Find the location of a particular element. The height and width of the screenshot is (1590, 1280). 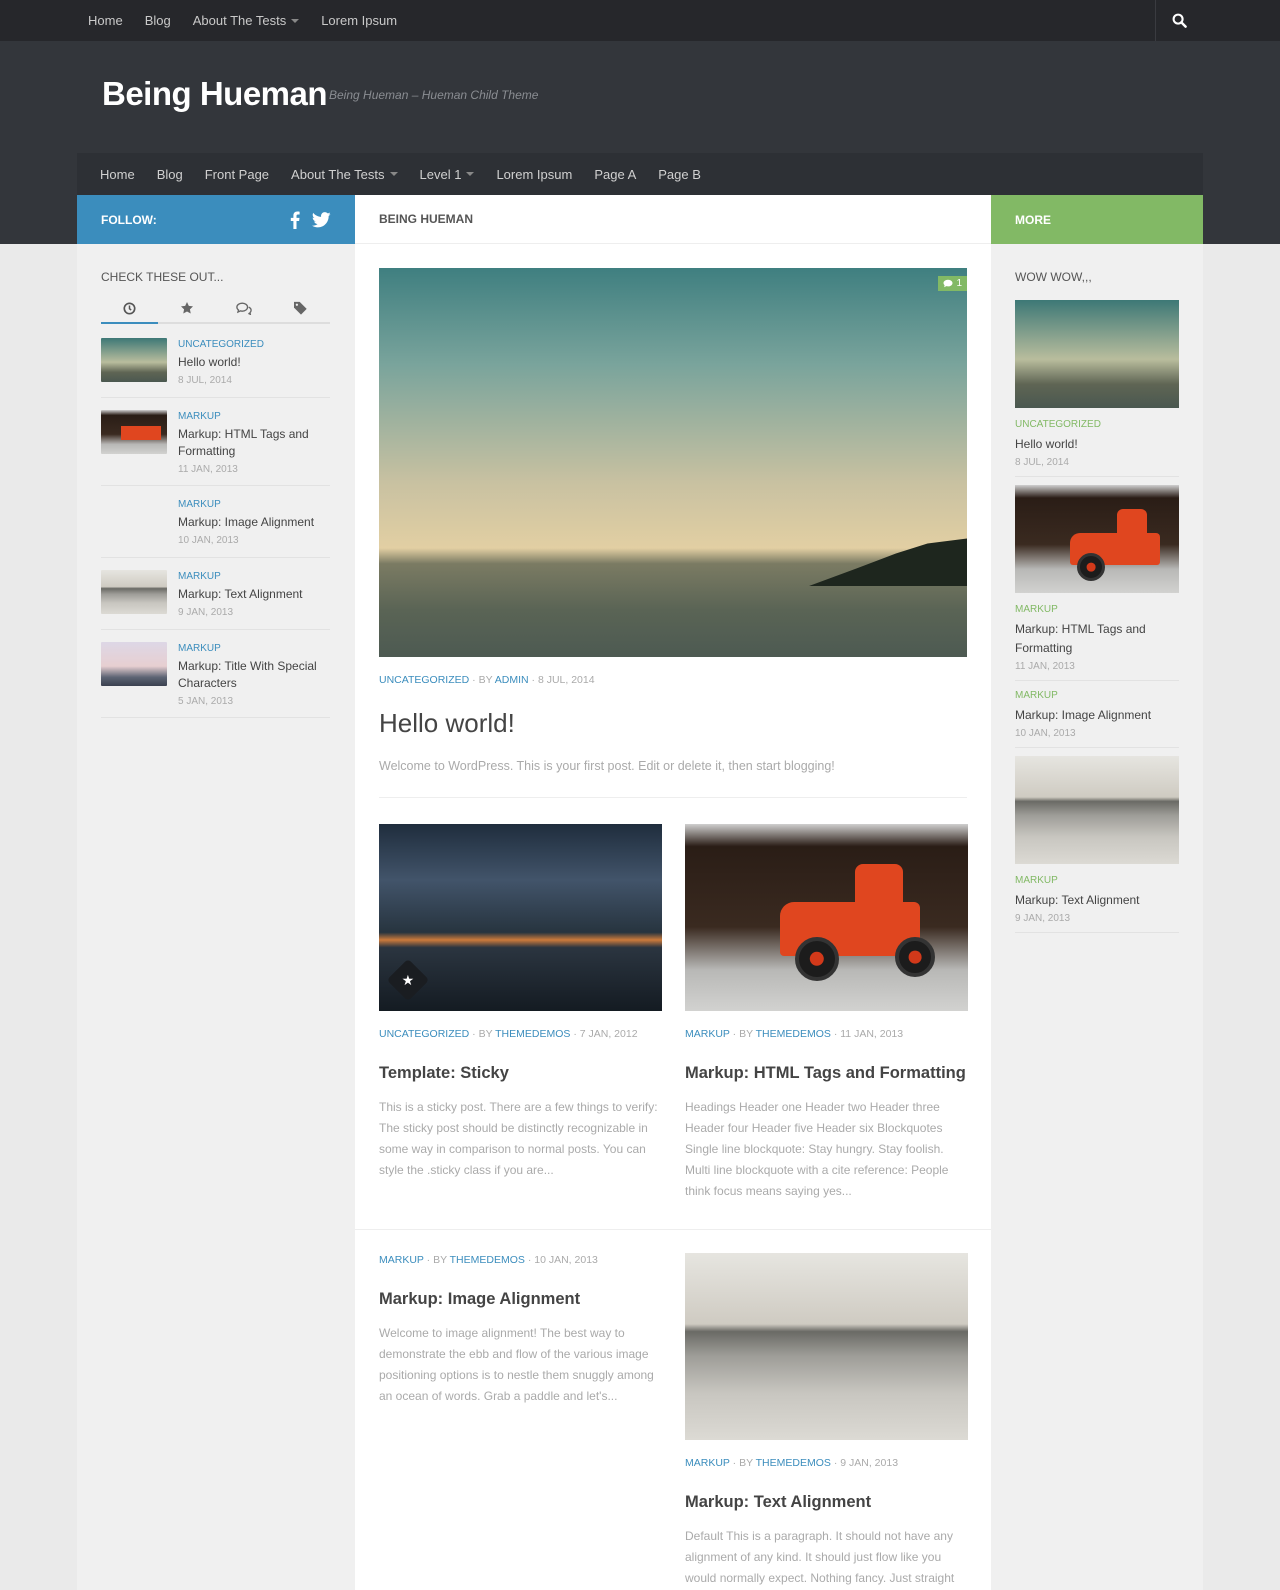

mainnav-label: Lorem Ipsum is located at coordinates (534, 174).